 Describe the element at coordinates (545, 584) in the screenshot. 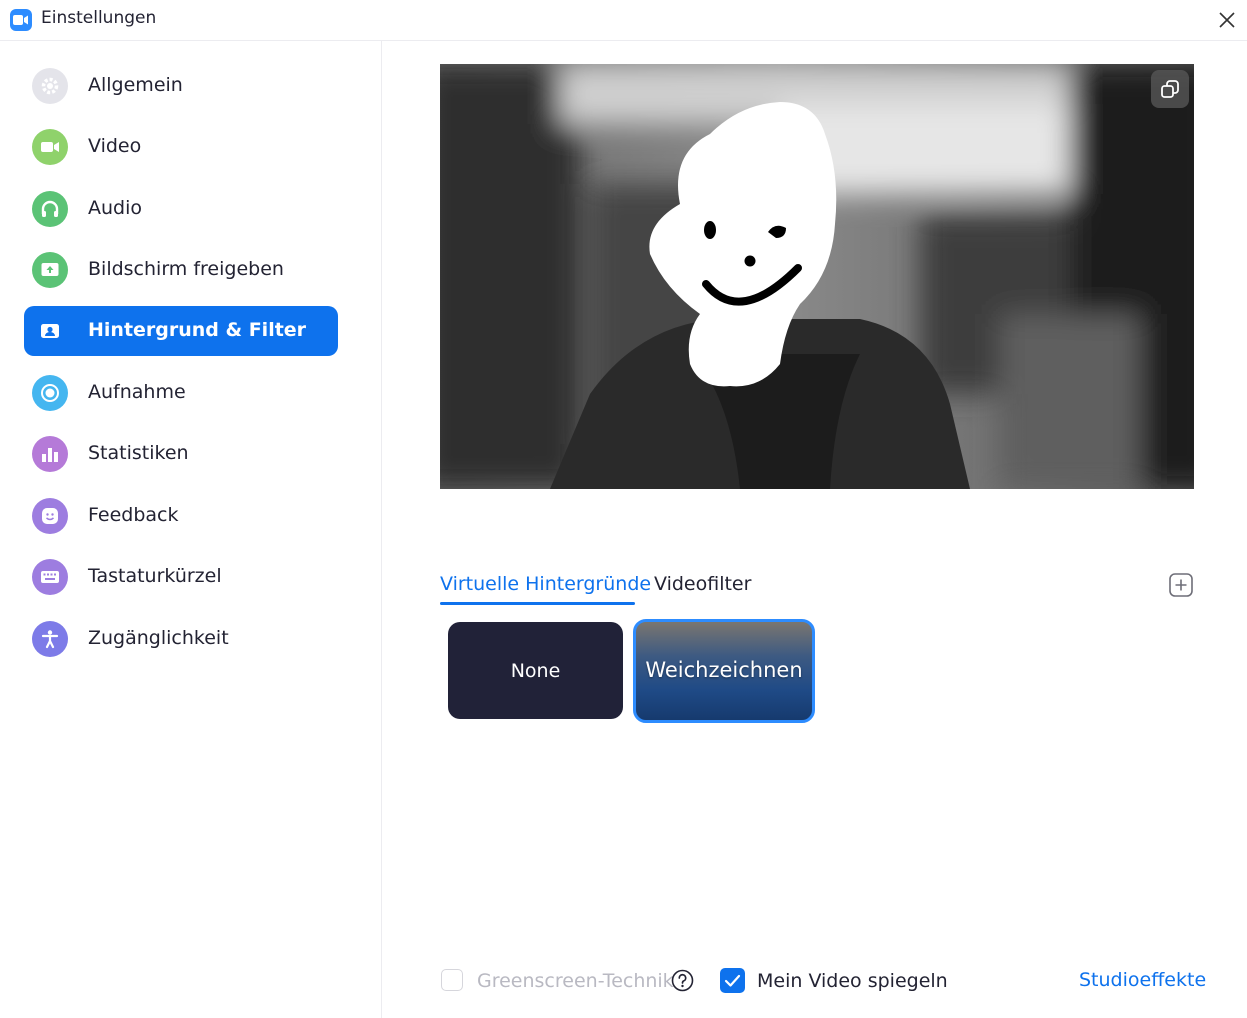

I see `tab-virtuelle-hintergruende: Virtuelle Hintergründe` at that location.